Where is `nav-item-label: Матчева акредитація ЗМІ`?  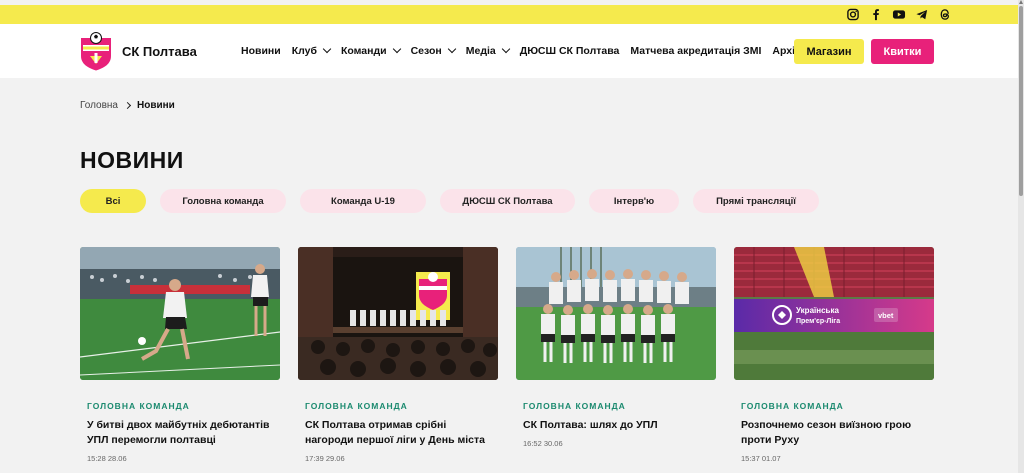
nav-item-label: Матчева акредитація ЗМІ is located at coordinates (696, 51).